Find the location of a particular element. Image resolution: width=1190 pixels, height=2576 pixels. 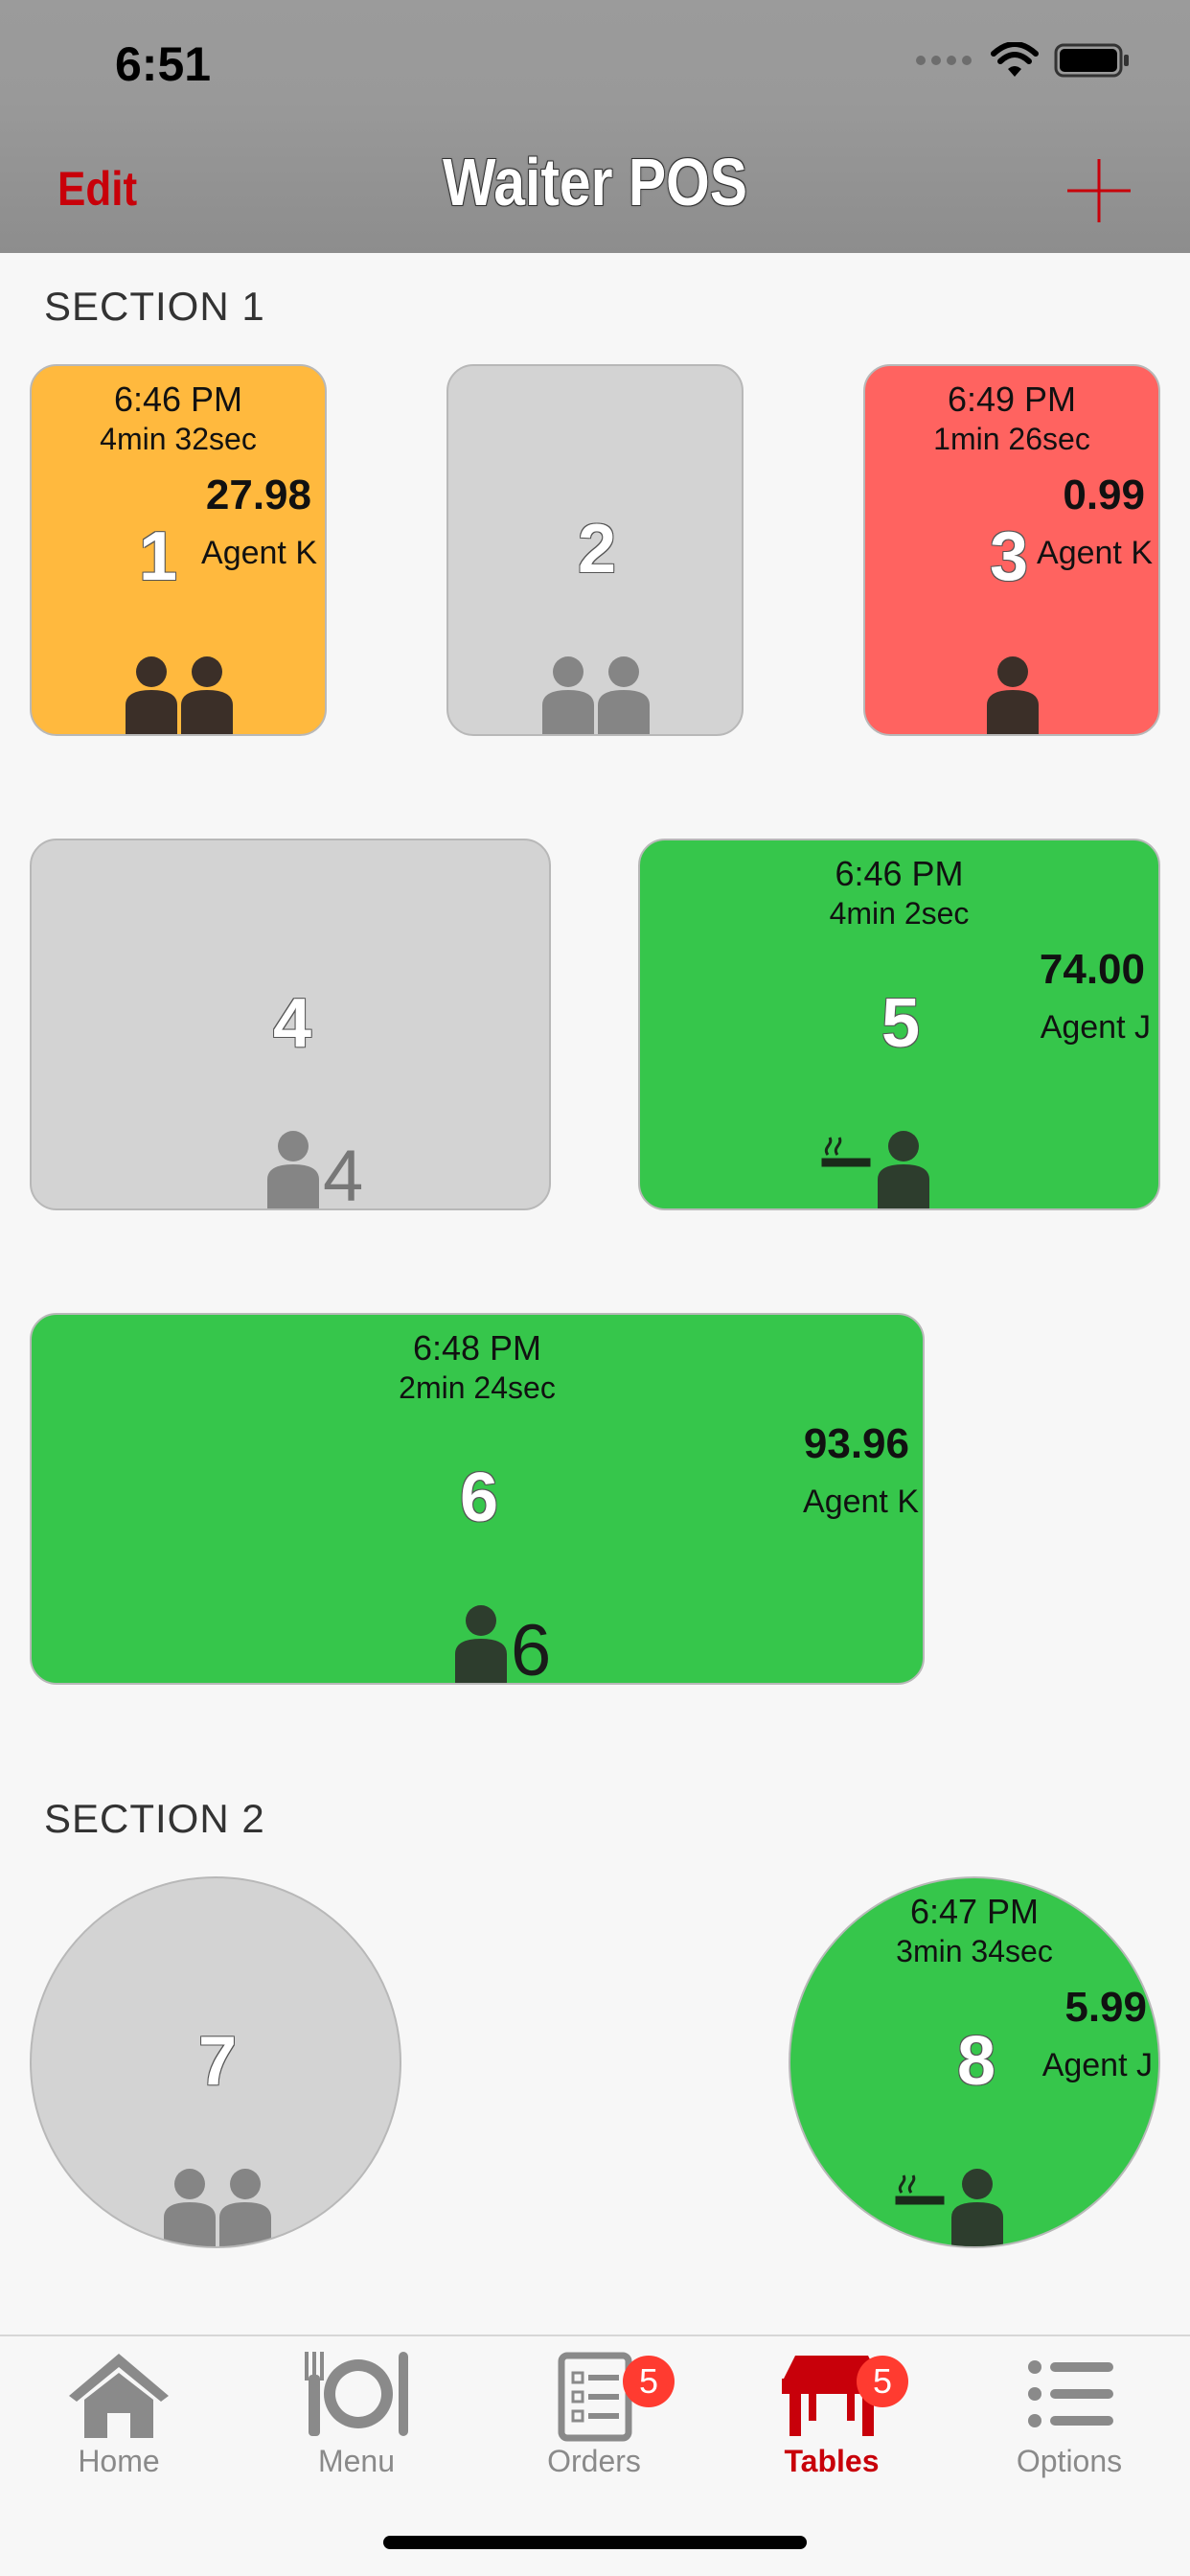

table-elapsed-time: 4min 32sec is located at coordinates (179, 439).